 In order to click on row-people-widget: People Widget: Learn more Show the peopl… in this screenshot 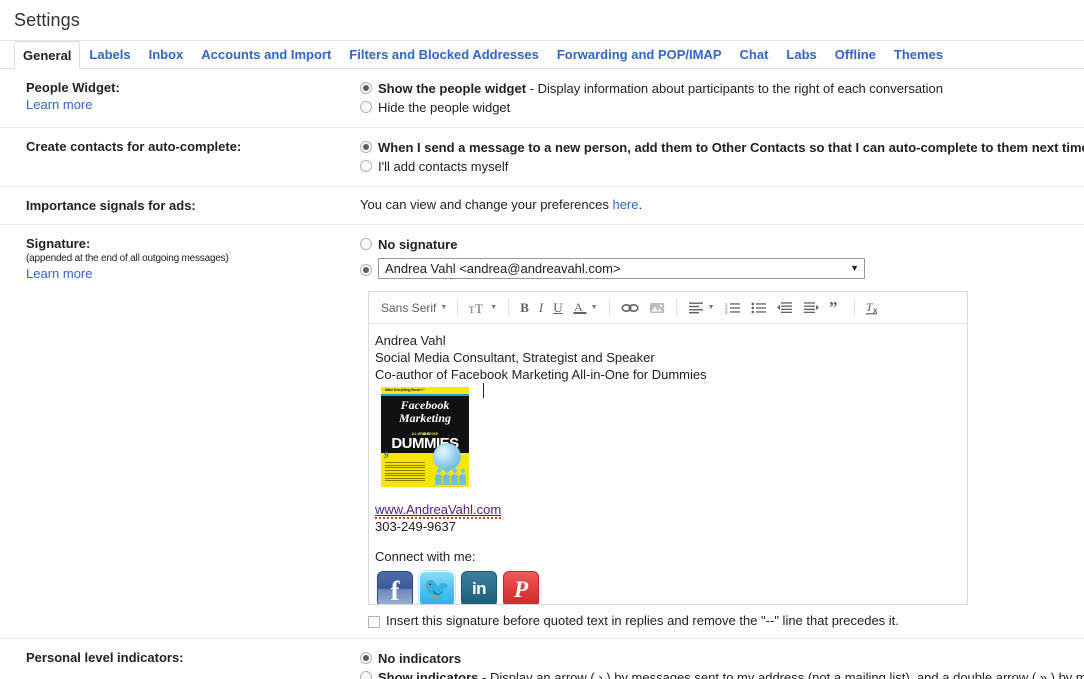, I will do `click(542, 98)`.